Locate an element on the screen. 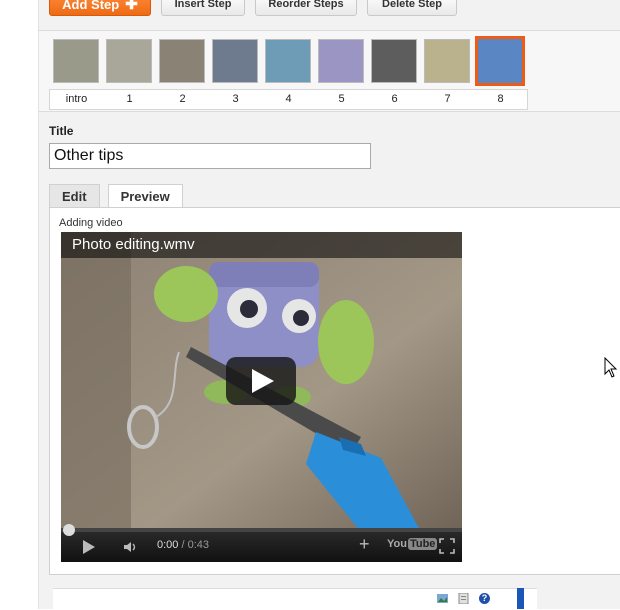  step-thumbnails is located at coordinates (287, 60).